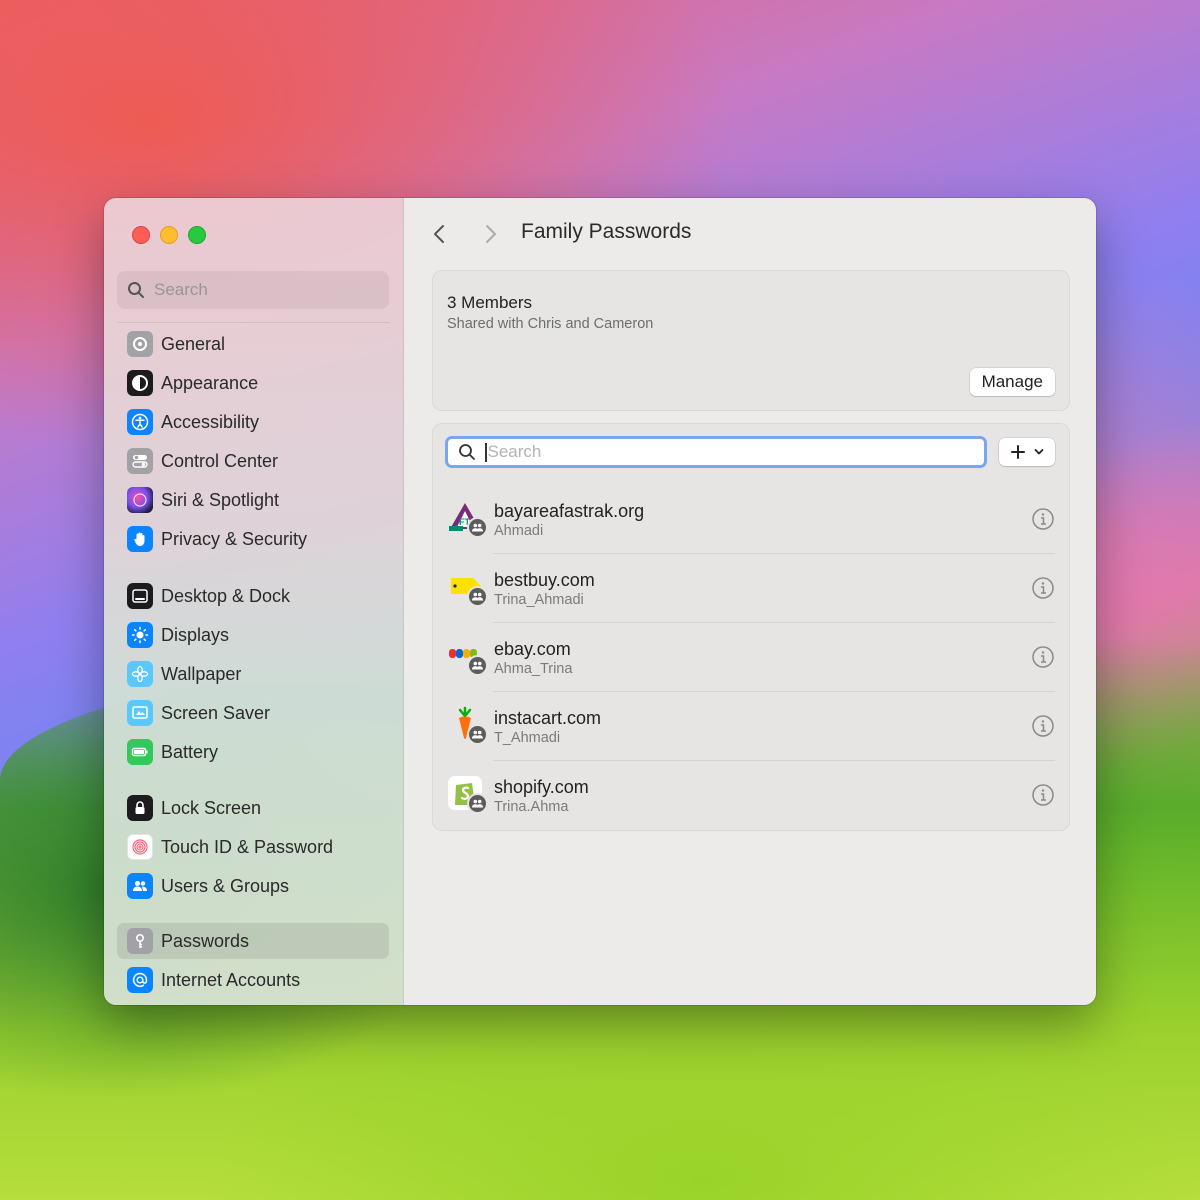 This screenshot has width=1200, height=1200. Describe the element at coordinates (205, 940) in the screenshot. I see `sidebar-item-label: Passwords` at that location.